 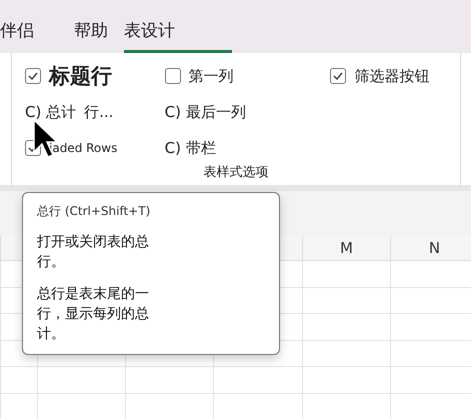 What do you see at coordinates (211, 76) in the screenshot?
I see `option-label: 第一列` at bounding box center [211, 76].